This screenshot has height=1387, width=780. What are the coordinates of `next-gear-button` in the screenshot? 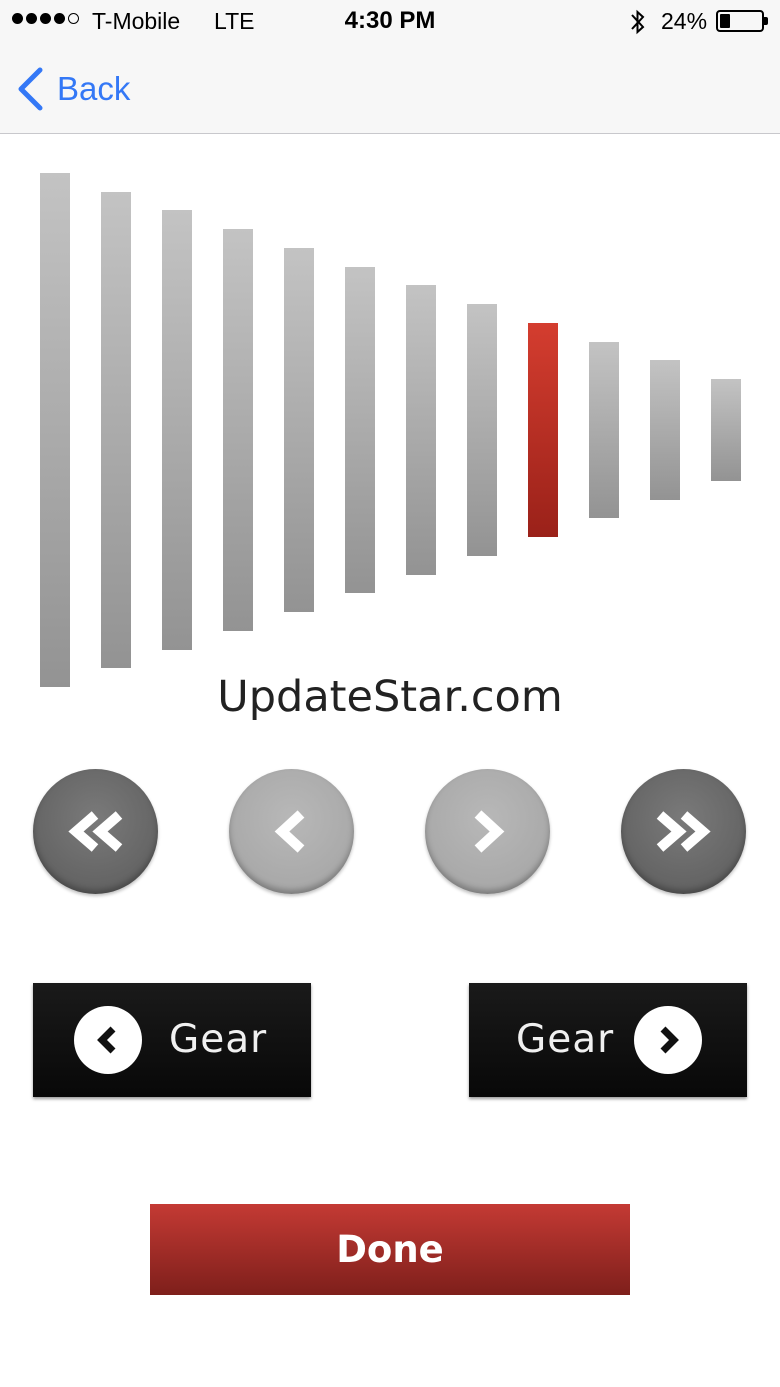 It's located at (487, 831).